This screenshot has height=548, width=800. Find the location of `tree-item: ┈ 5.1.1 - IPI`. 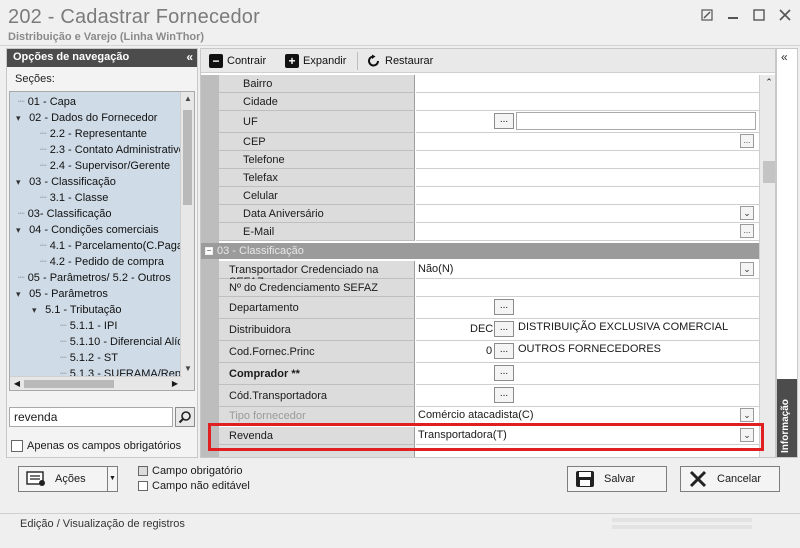

tree-item: ┈ 5.1.1 - IPI is located at coordinates (88, 326).